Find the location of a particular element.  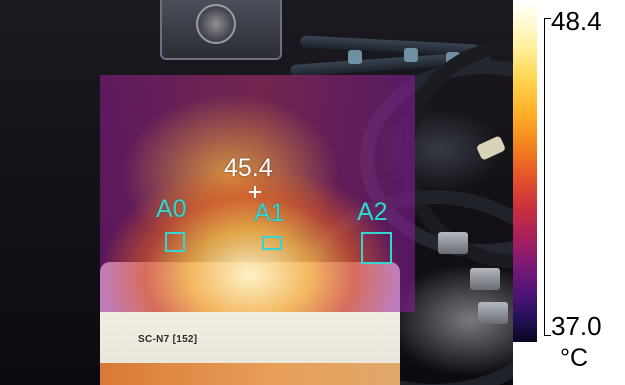

scale-max-label: 48.4 is located at coordinates (576, 21).